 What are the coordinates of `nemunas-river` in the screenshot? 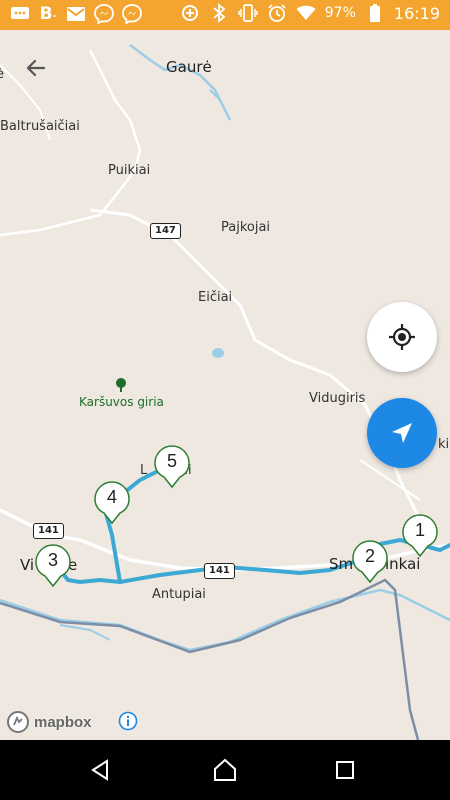 It's located at (225, 620).